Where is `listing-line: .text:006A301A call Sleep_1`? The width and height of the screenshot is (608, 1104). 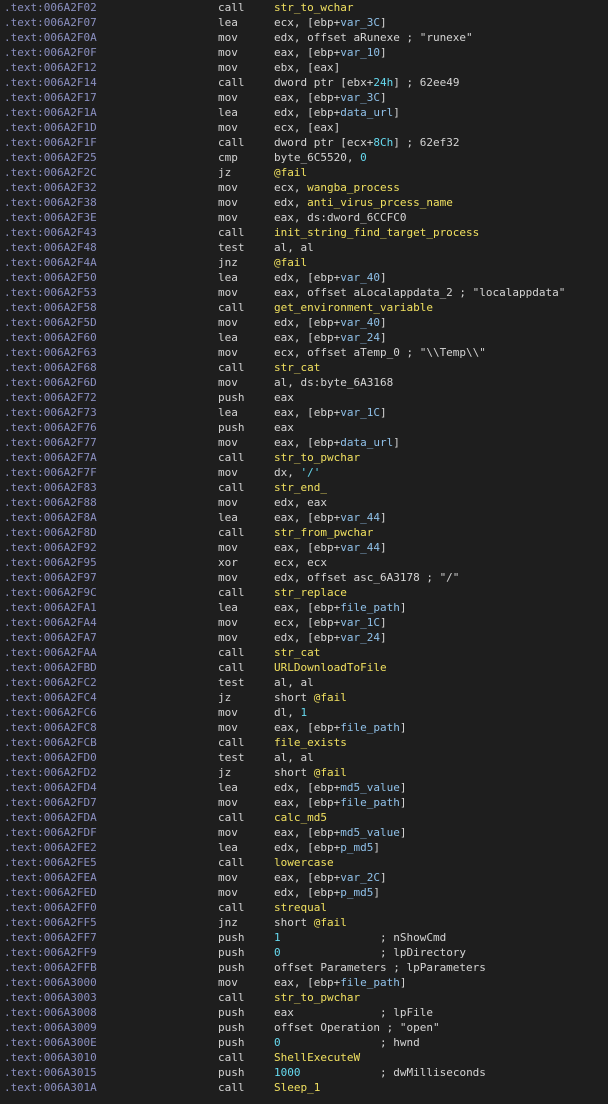 listing-line: .text:006A301A call Sleep_1 is located at coordinates (304, 1087).